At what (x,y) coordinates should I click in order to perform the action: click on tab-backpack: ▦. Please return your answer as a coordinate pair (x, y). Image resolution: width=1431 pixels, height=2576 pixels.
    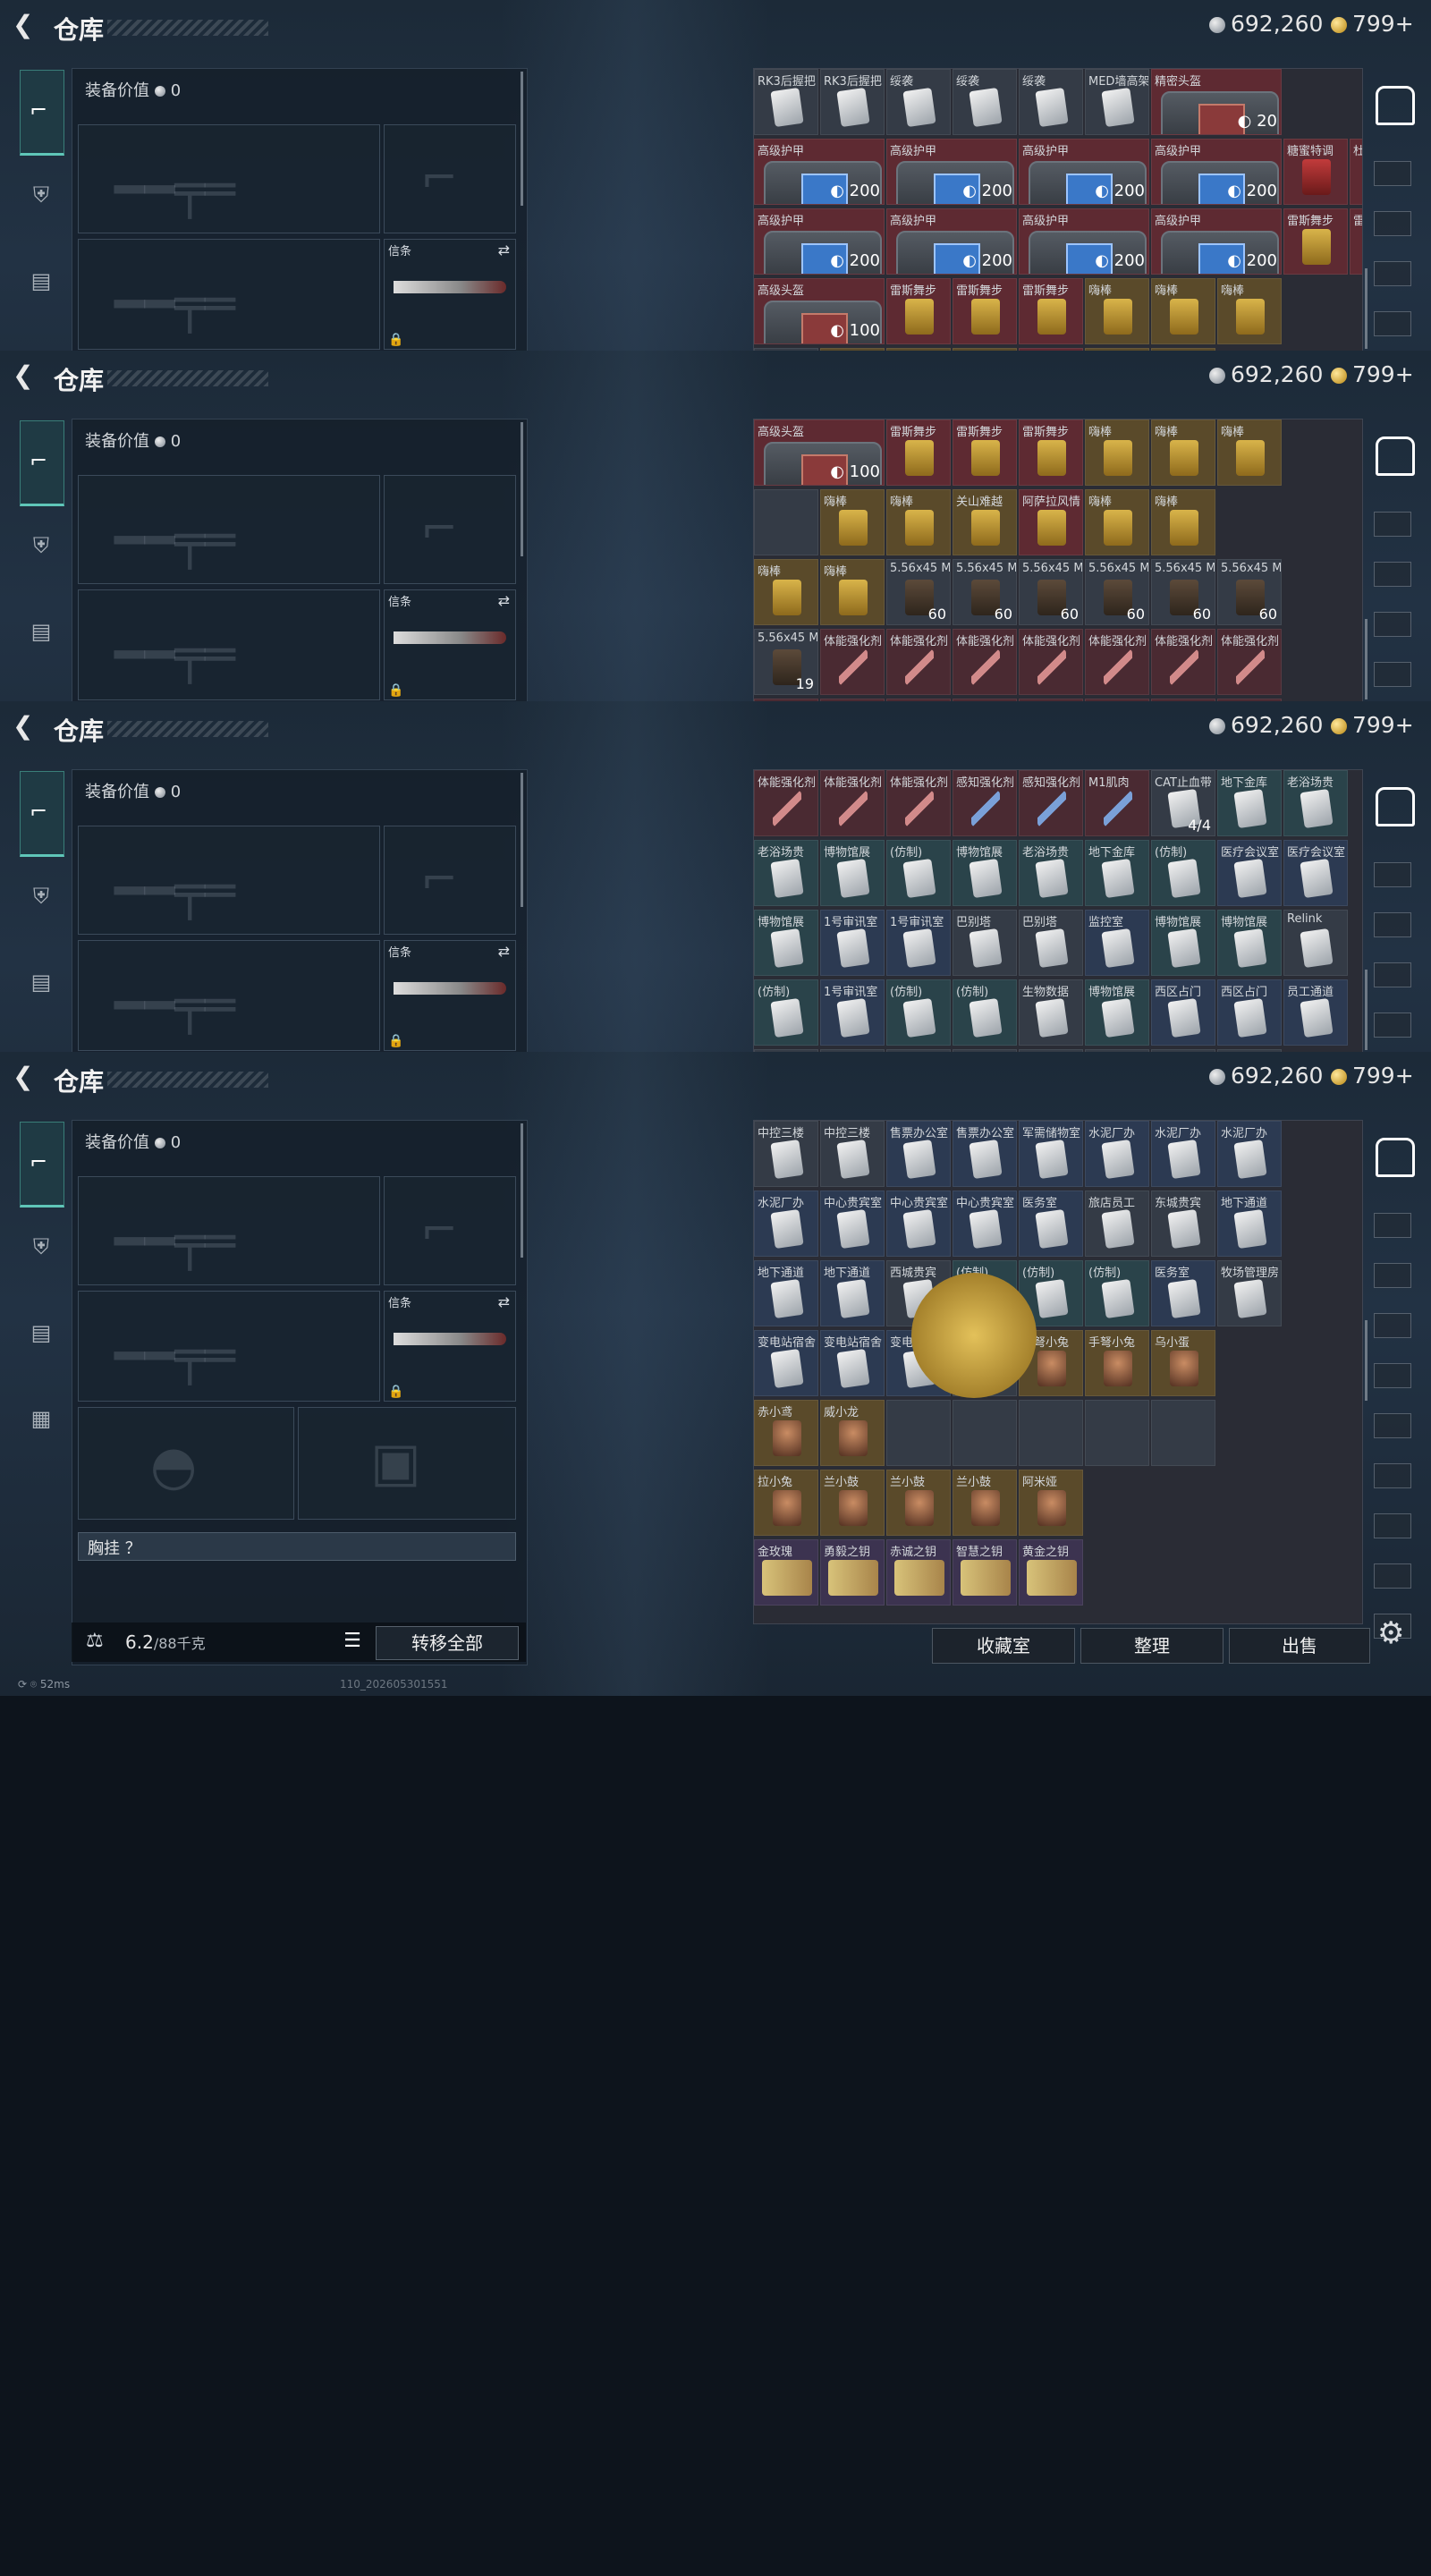
    Looking at the image, I should click on (41, 1420).